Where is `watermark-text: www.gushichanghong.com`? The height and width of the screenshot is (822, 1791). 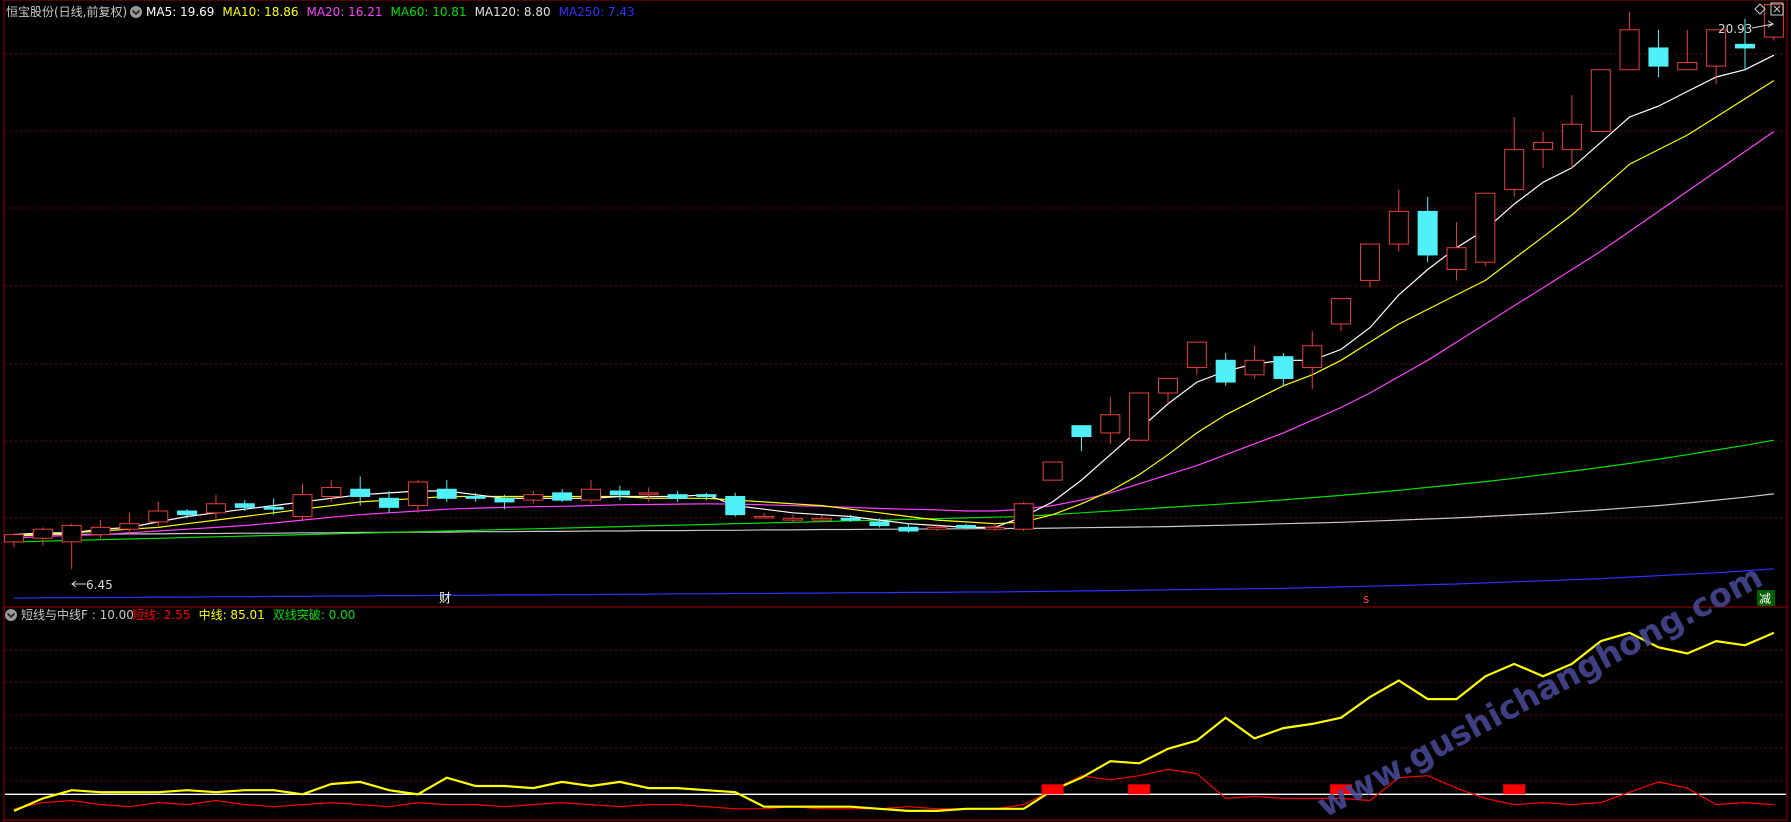 watermark-text: www.gushichanghong.com is located at coordinates (1539, 689).